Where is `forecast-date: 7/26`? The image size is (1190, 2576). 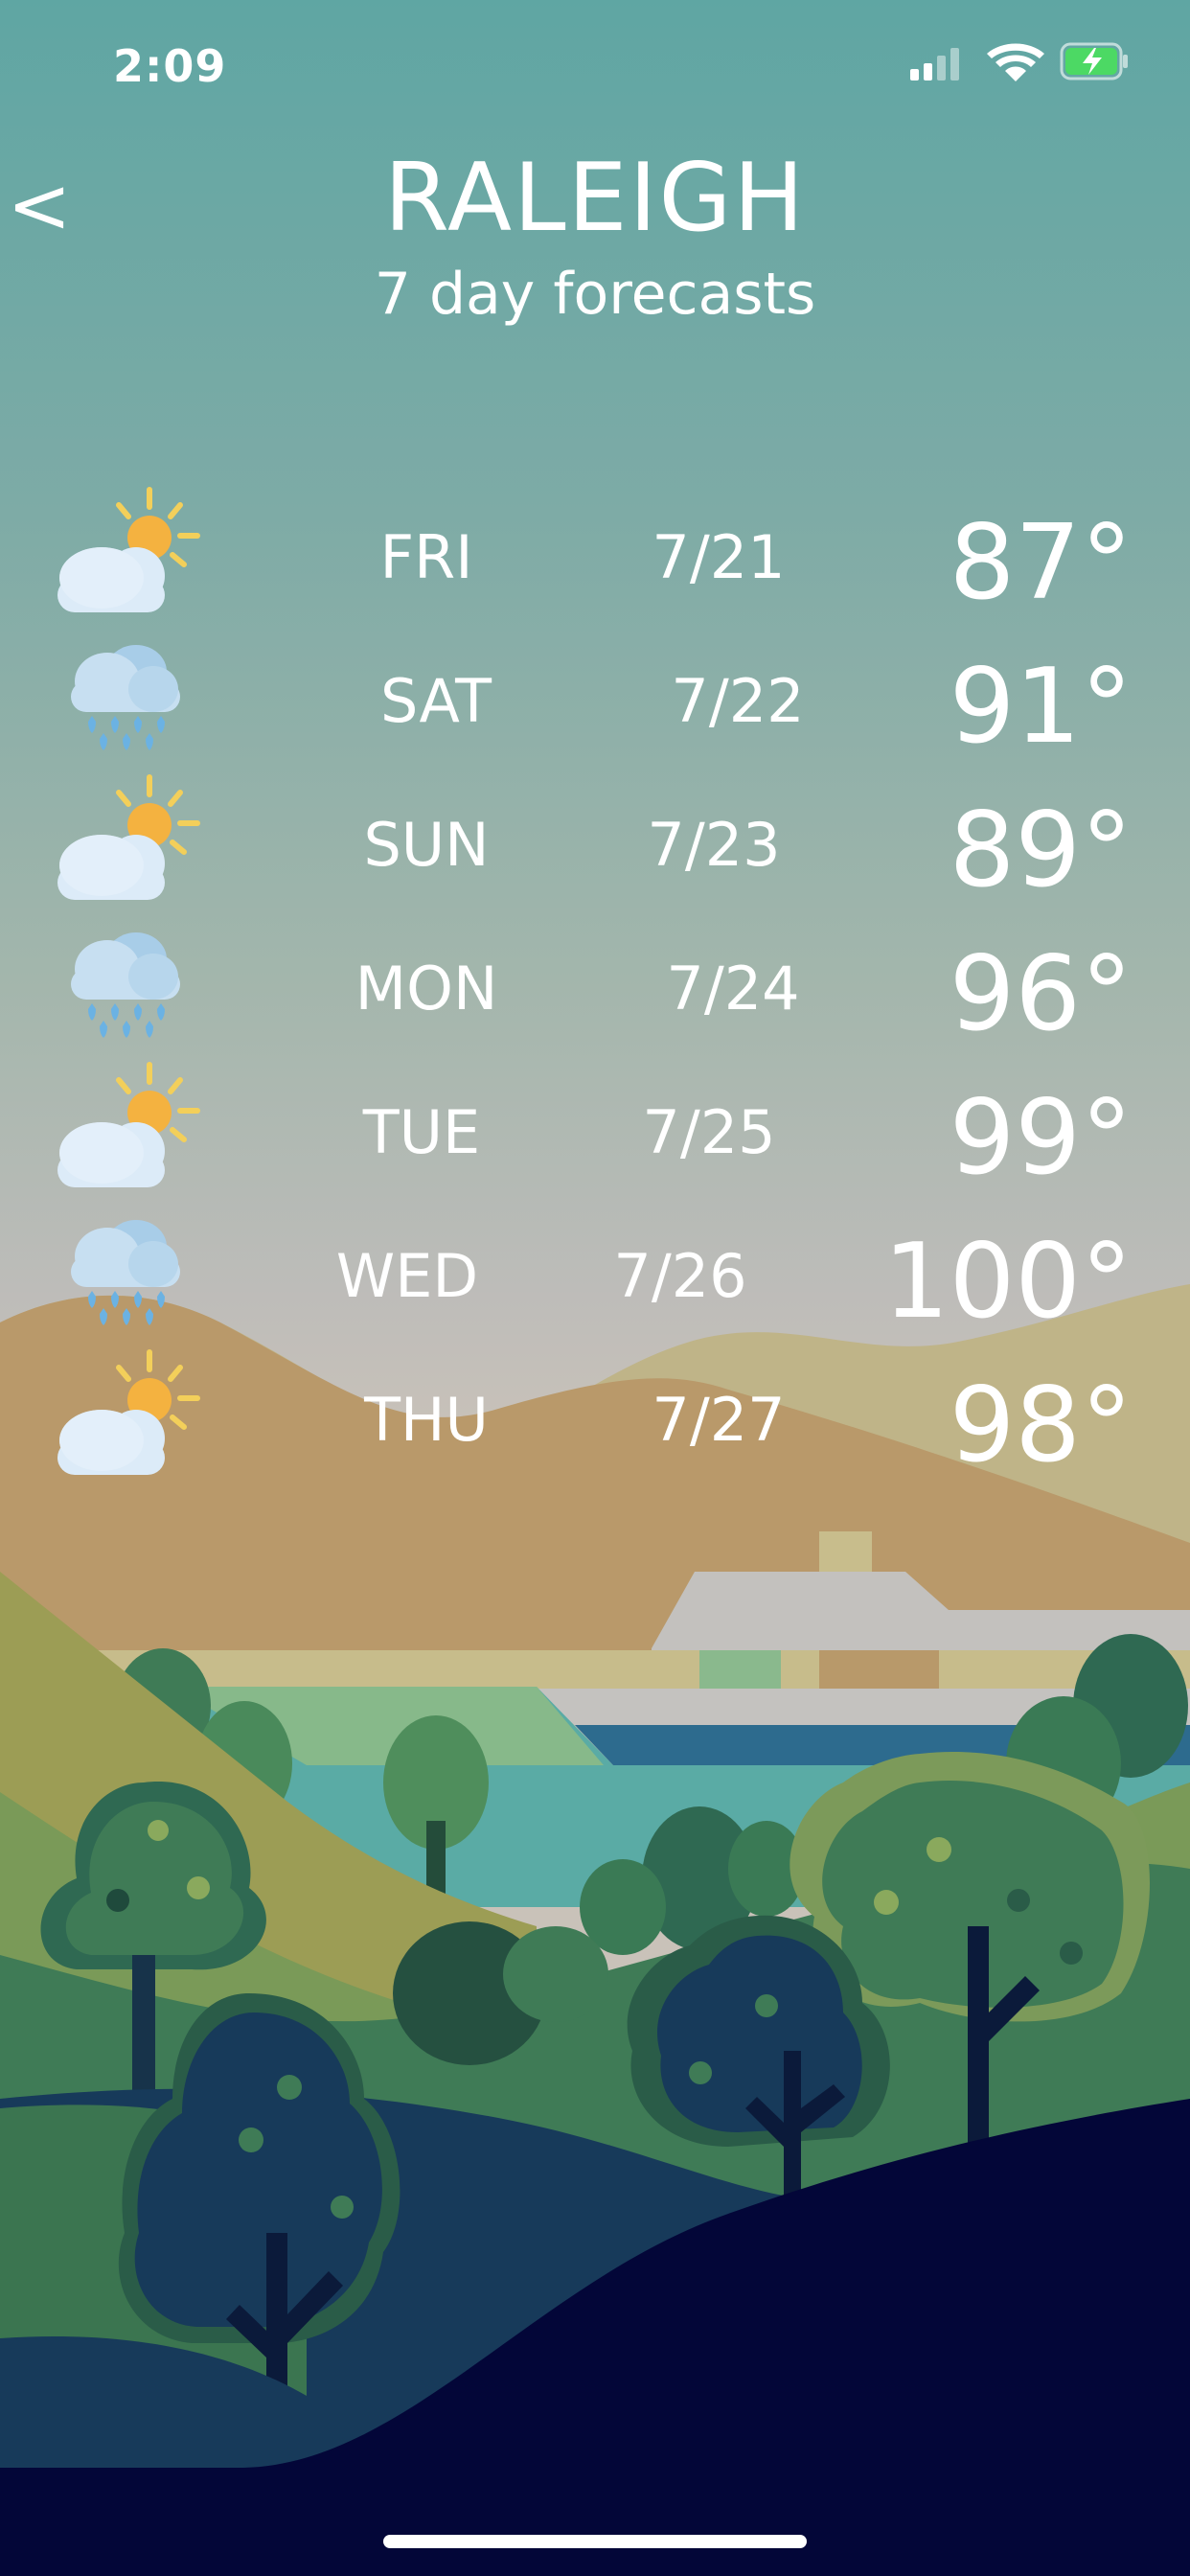
forecast-date: 7/26 is located at coordinates (680, 1276).